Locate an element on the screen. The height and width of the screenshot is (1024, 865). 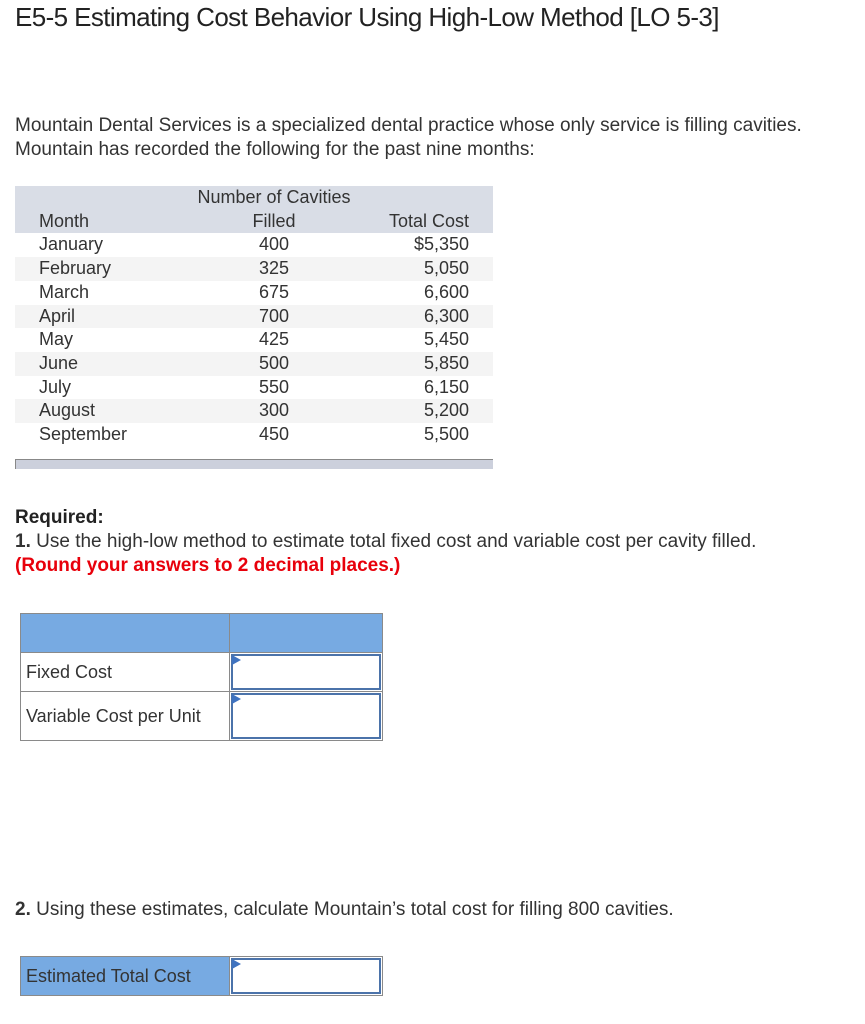
cell-month: August is located at coordinates (67, 410).